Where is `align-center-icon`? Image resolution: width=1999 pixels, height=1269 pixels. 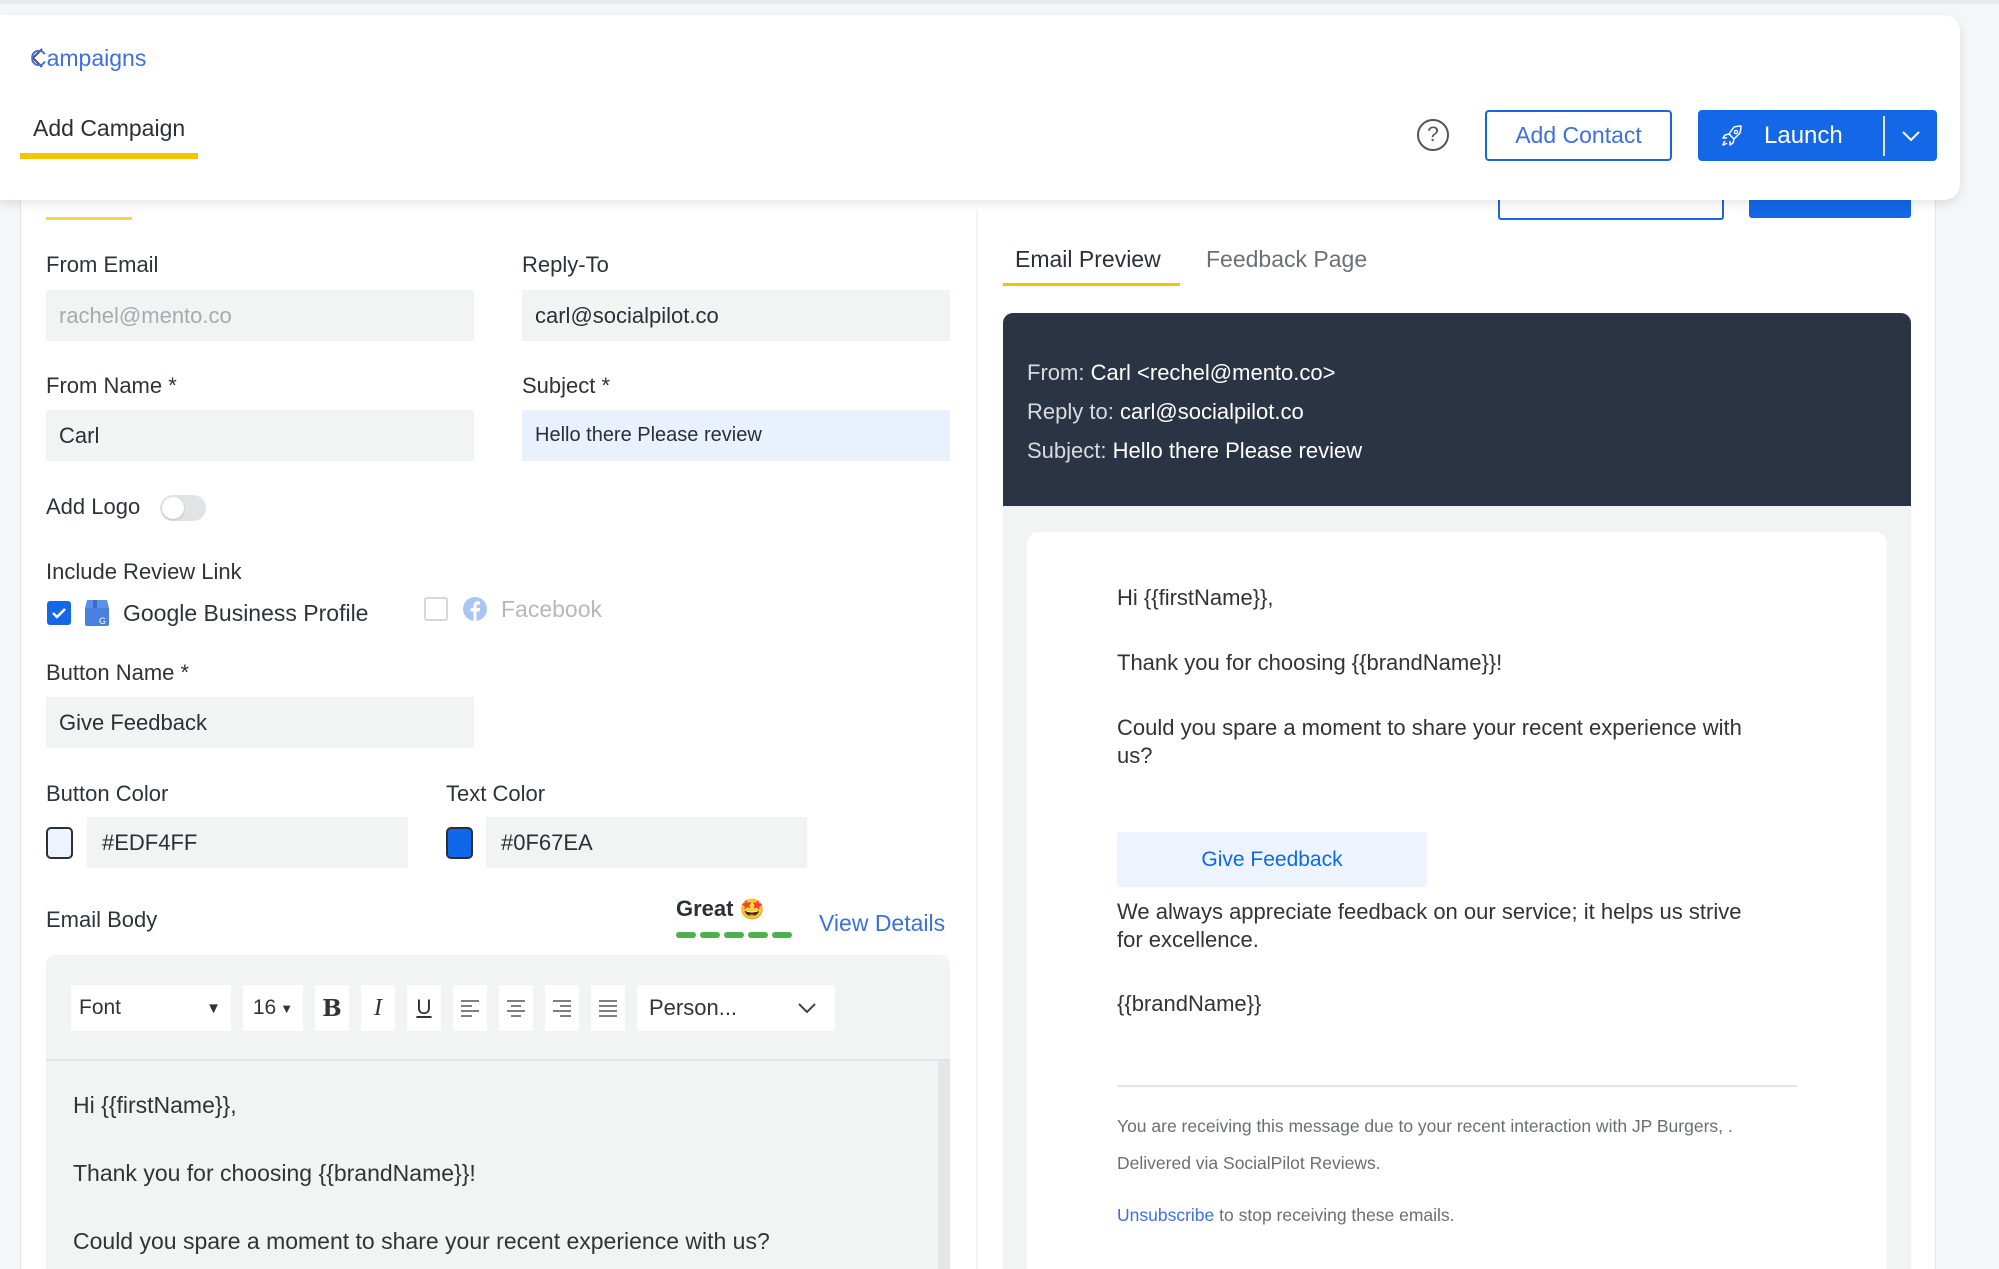 align-center-icon is located at coordinates (516, 1008).